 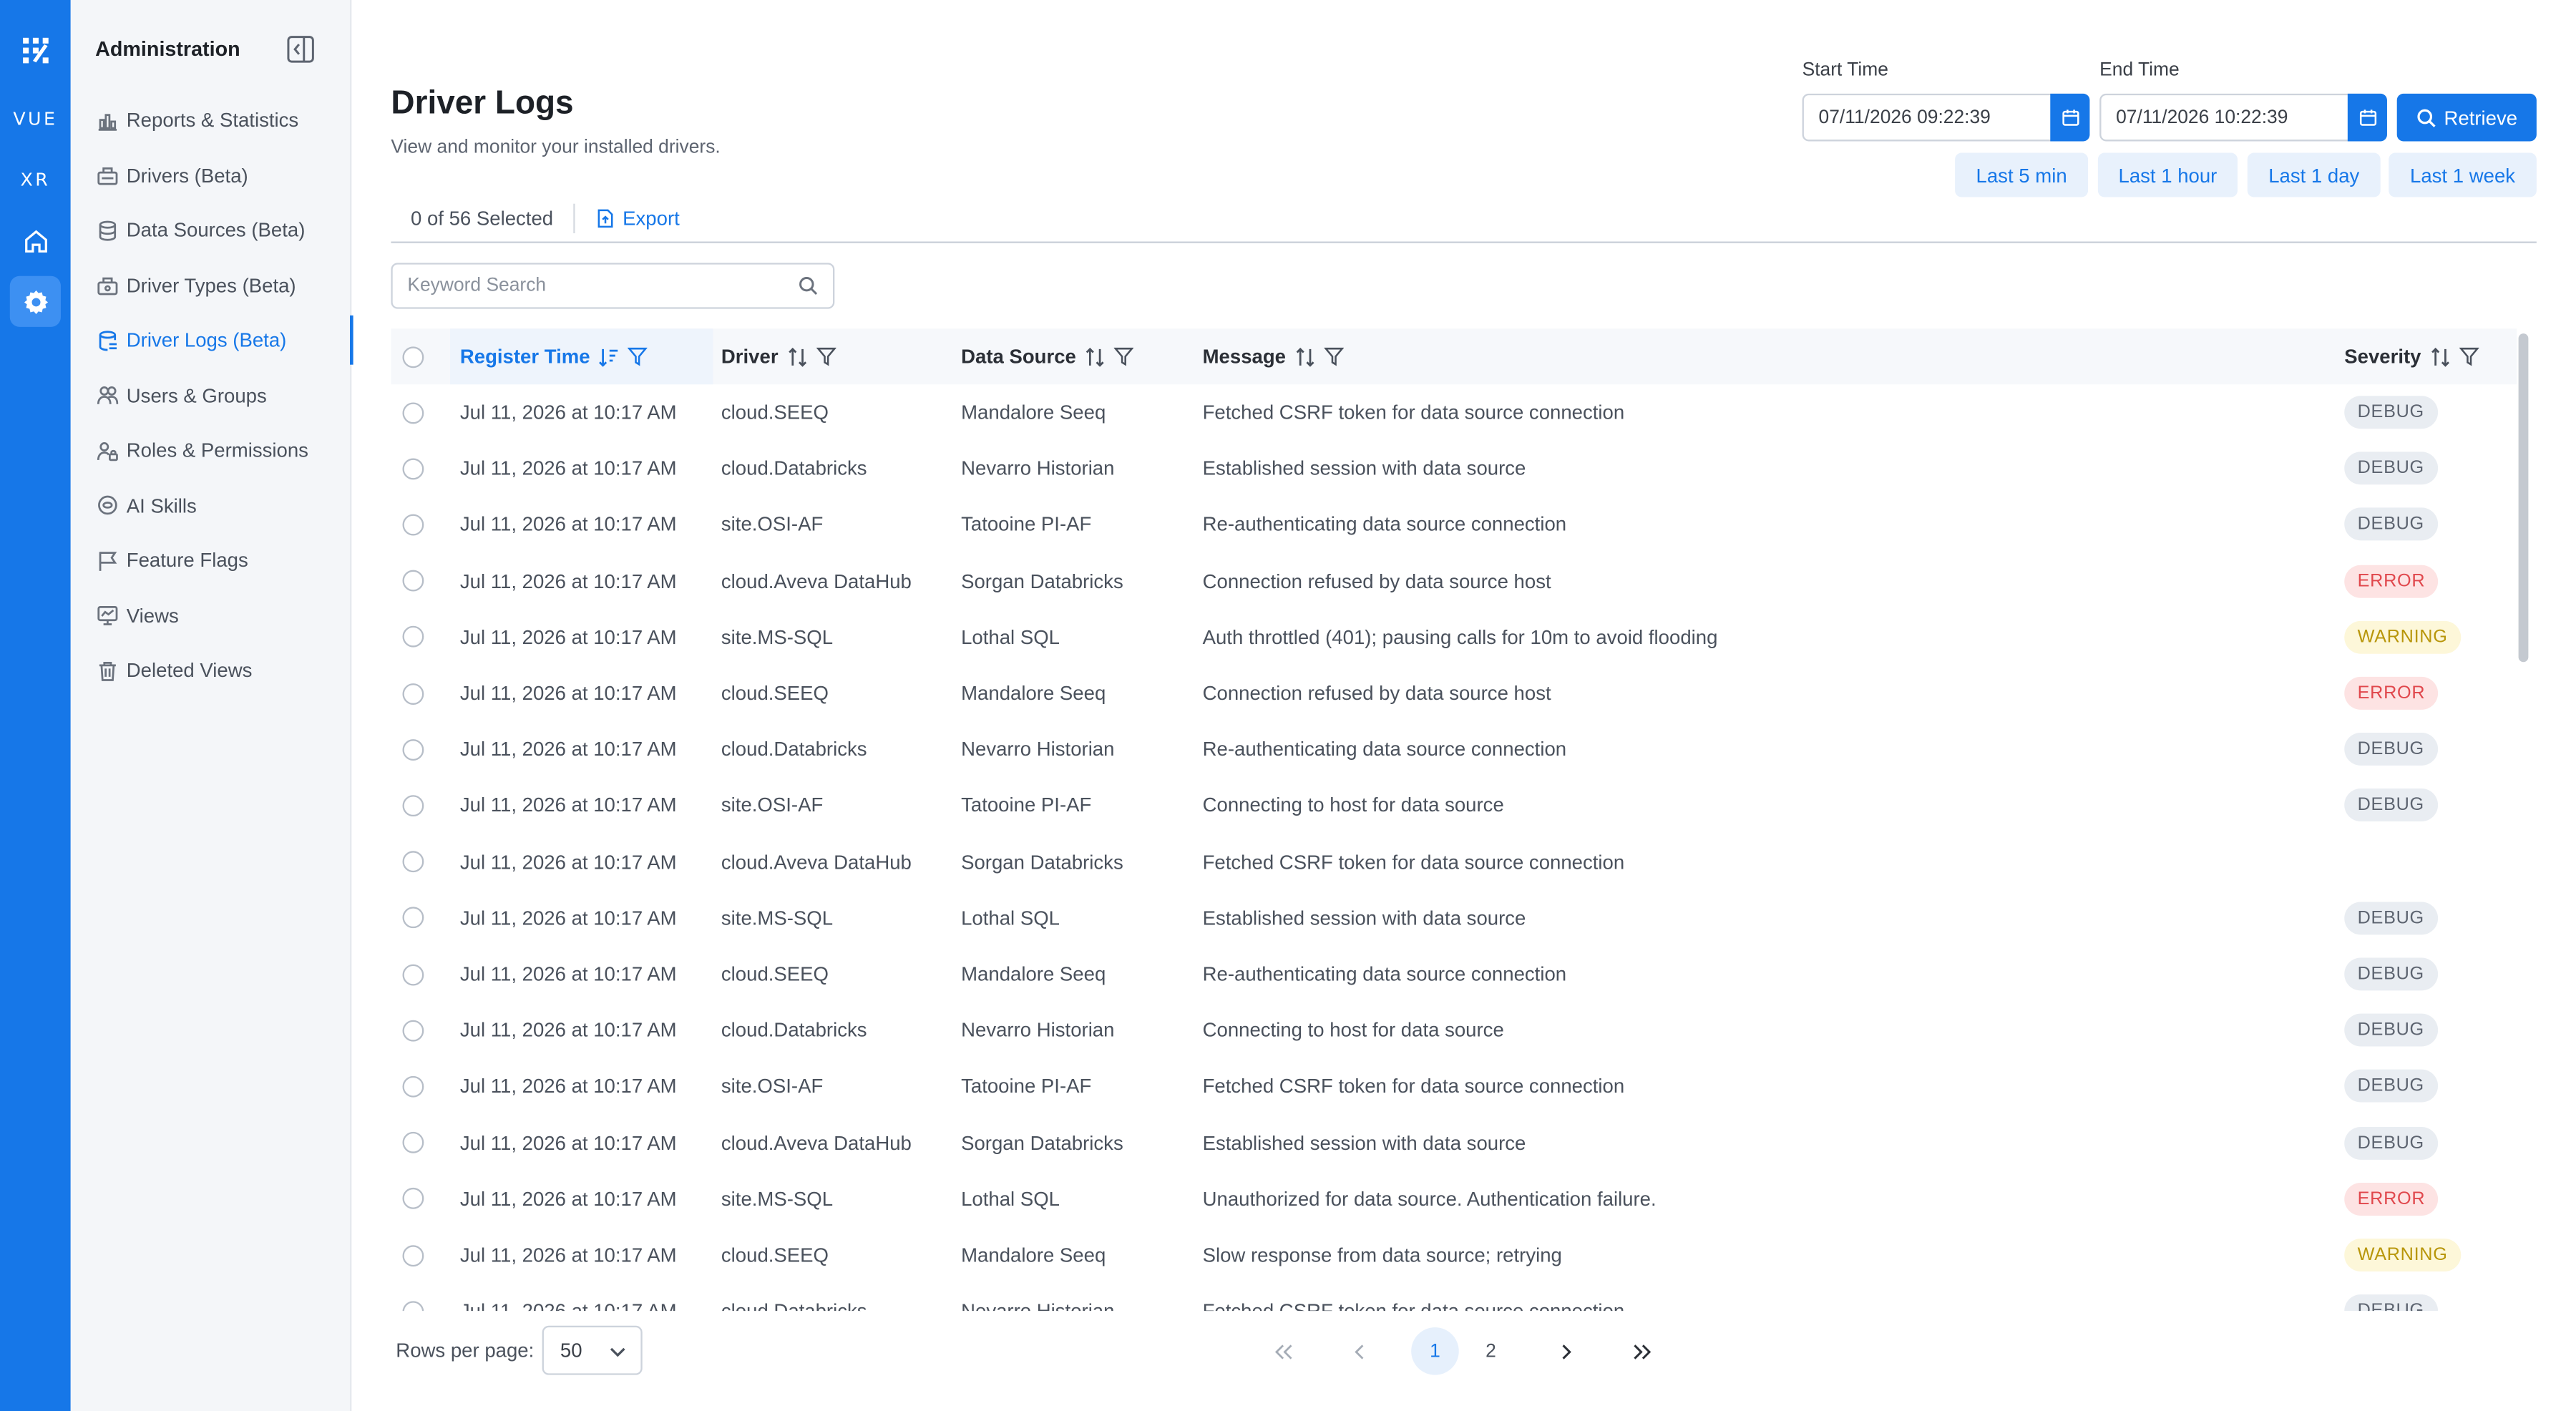 I want to click on data-source-cell: Lothal SQL, so click(x=1010, y=1199).